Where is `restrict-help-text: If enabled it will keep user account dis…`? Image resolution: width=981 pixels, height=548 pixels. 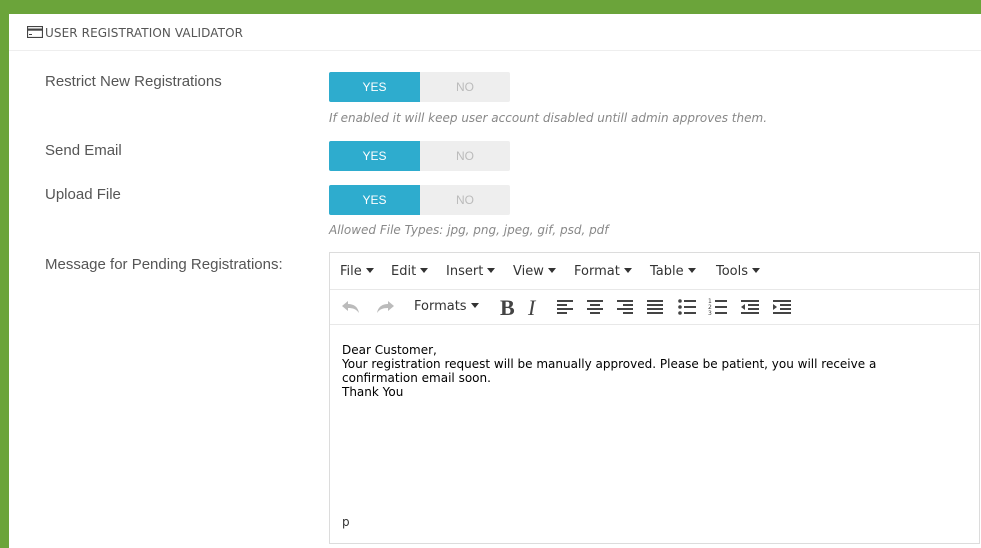 restrict-help-text: If enabled it will keep user account dis… is located at coordinates (548, 118).